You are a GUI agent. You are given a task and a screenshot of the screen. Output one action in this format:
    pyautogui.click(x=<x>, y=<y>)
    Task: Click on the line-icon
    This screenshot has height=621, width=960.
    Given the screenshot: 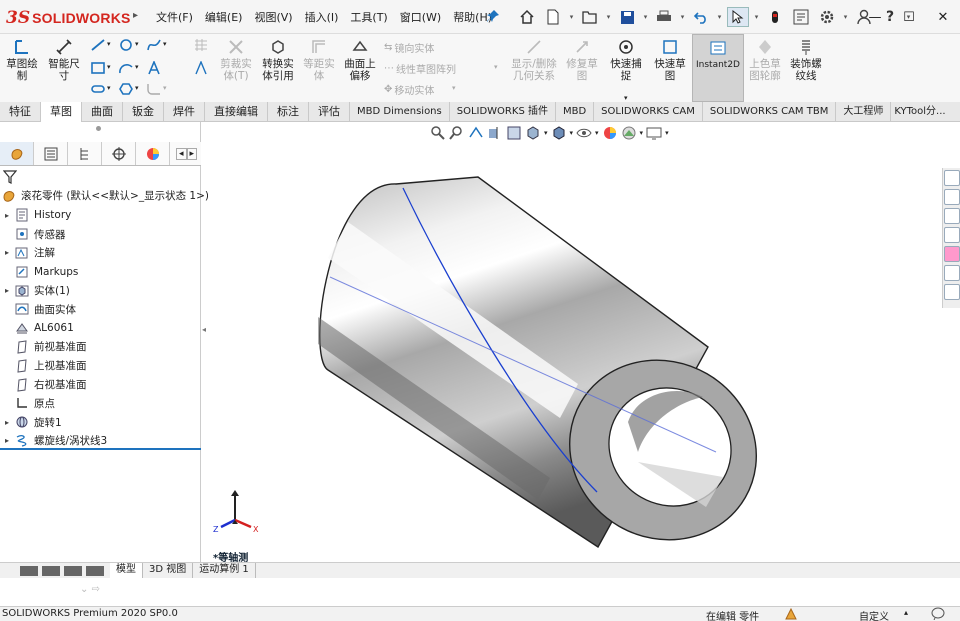 What is the action you would take?
    pyautogui.click(x=98, y=45)
    